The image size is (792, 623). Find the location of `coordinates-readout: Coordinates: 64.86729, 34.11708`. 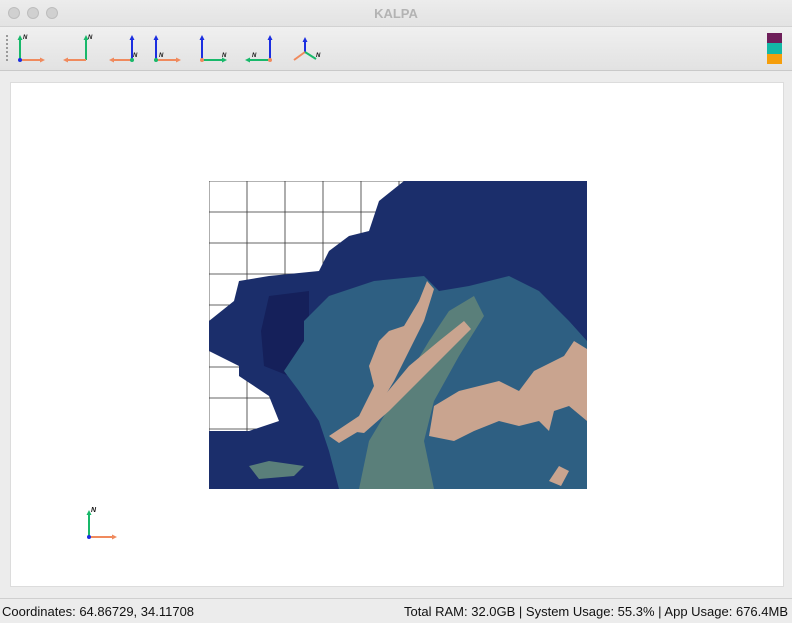

coordinates-readout: Coordinates: 64.86729, 34.11708 is located at coordinates (98, 611).